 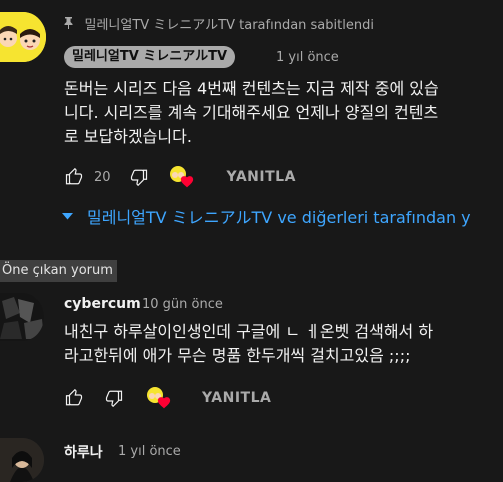 I want to click on like-count: 20, so click(x=102, y=177).